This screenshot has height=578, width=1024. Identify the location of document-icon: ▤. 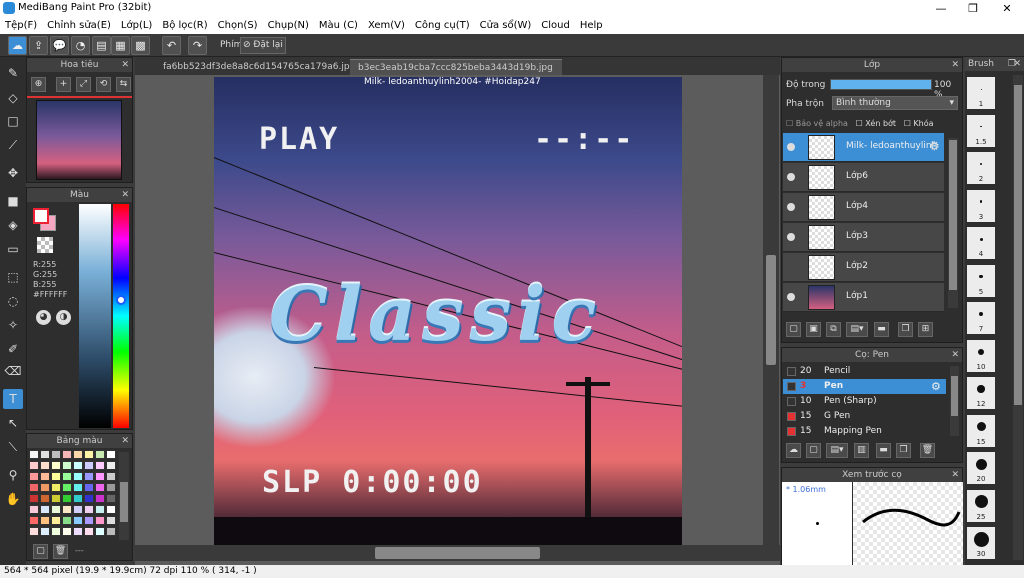
(101, 45).